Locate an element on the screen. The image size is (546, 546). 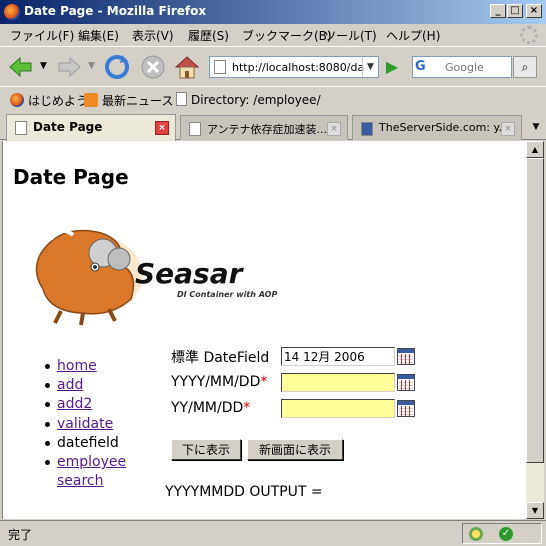
nav-item-validate: validate is located at coordinates (84, 424).